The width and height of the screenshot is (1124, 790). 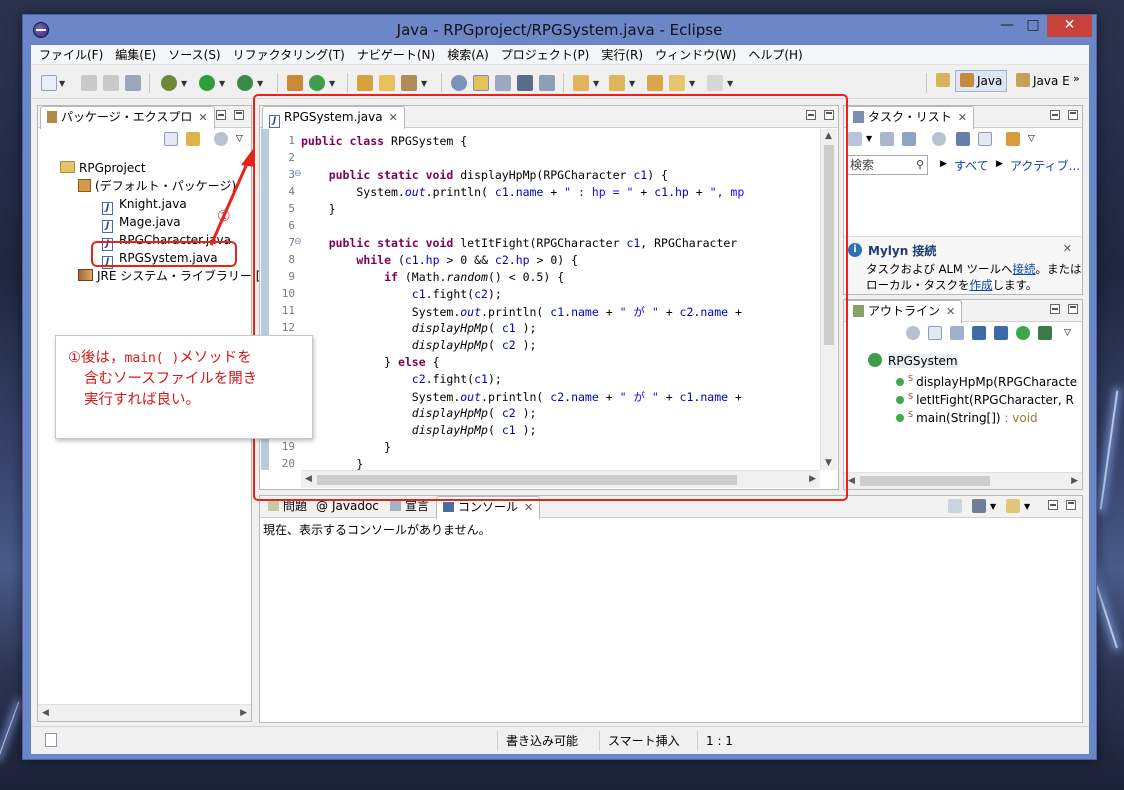 I want to click on outline-class: RPGSystem, so click(x=913, y=361).